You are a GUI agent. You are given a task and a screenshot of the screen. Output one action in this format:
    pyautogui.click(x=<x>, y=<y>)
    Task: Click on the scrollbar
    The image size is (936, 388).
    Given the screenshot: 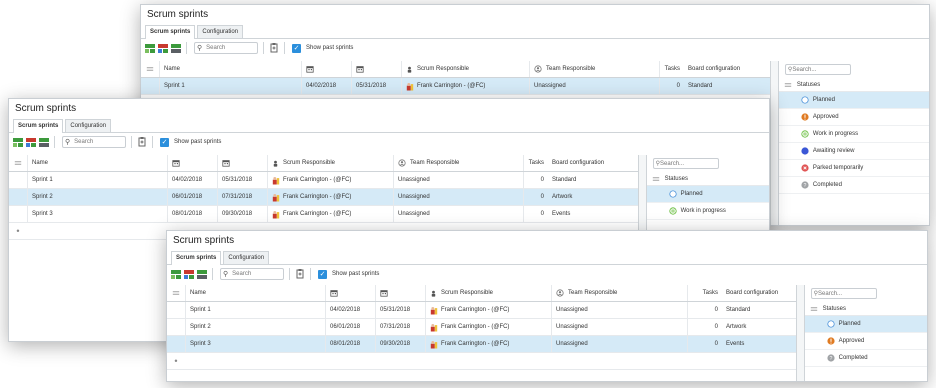 What is the action you would take?
    pyautogui.click(x=775, y=143)
    